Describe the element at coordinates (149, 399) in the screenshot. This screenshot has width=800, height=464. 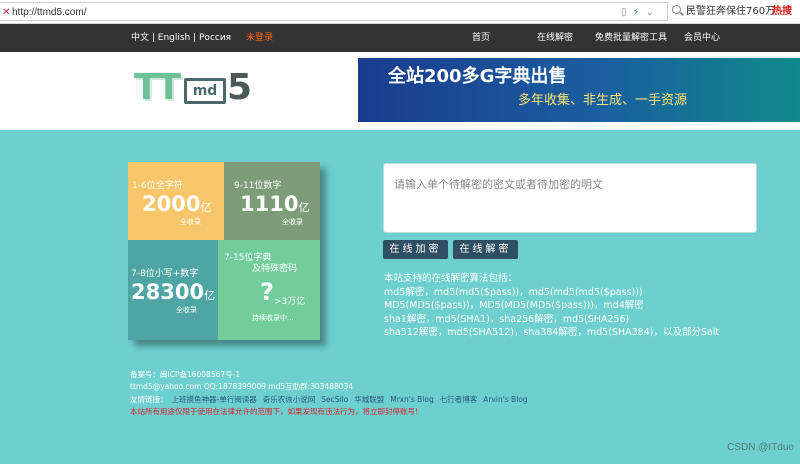
I see `friend-links-label: 友情链接：` at that location.